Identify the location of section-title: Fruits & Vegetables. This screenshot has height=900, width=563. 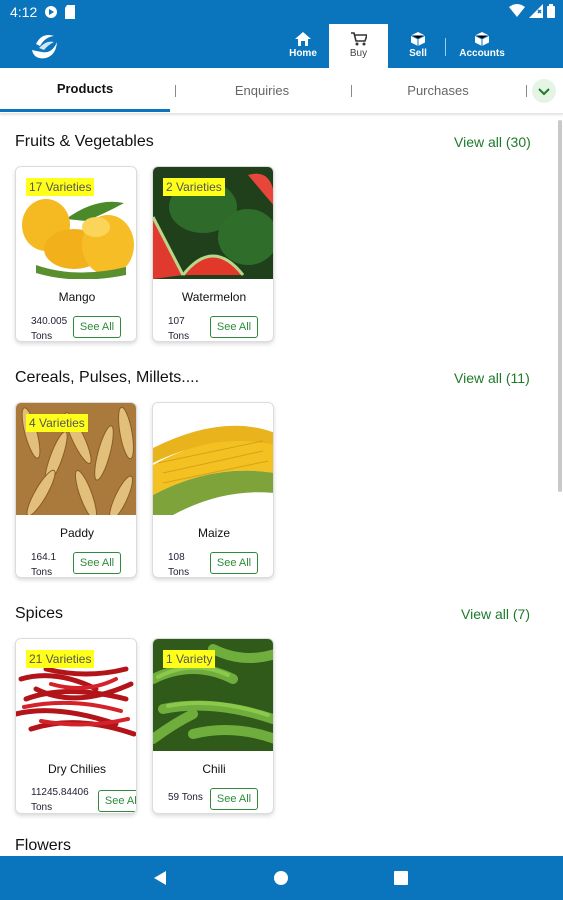
(84, 141).